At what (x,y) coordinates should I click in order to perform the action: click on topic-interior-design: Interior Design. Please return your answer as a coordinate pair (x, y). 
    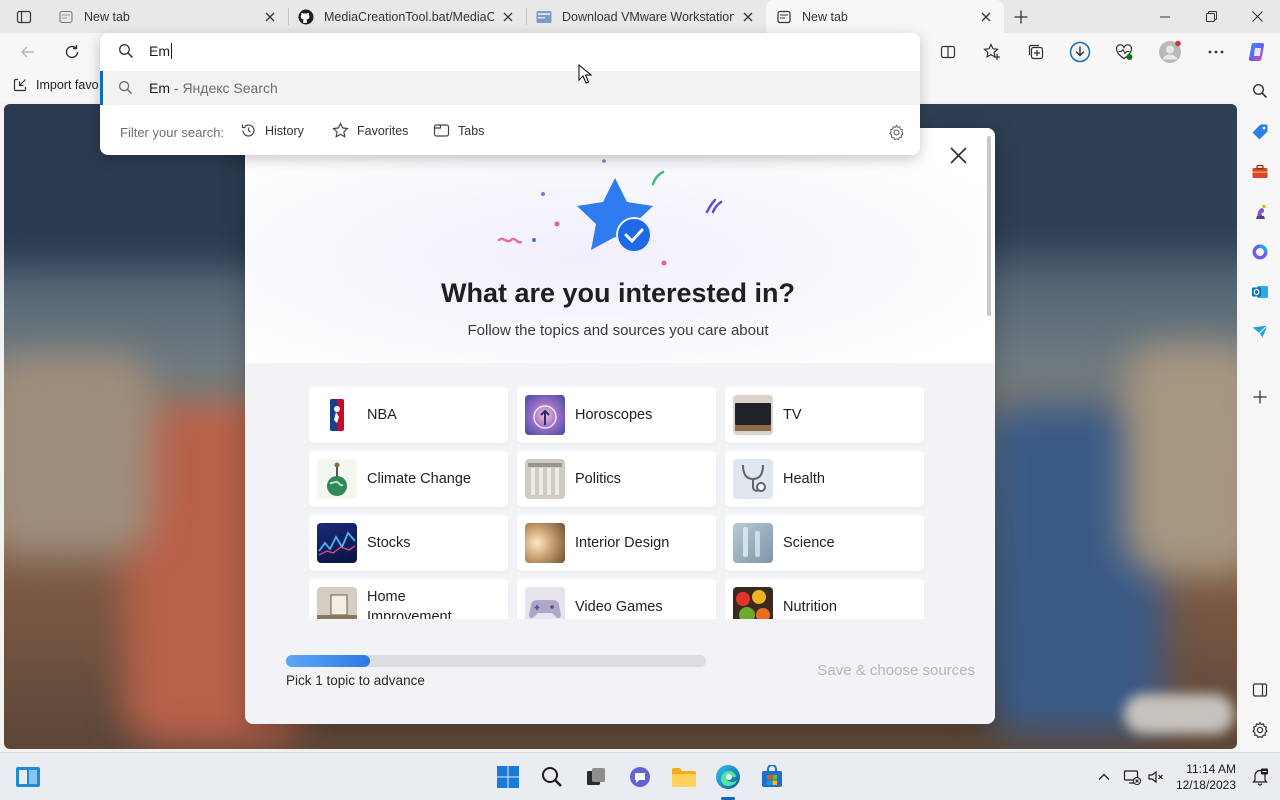
    Looking at the image, I should click on (616, 543).